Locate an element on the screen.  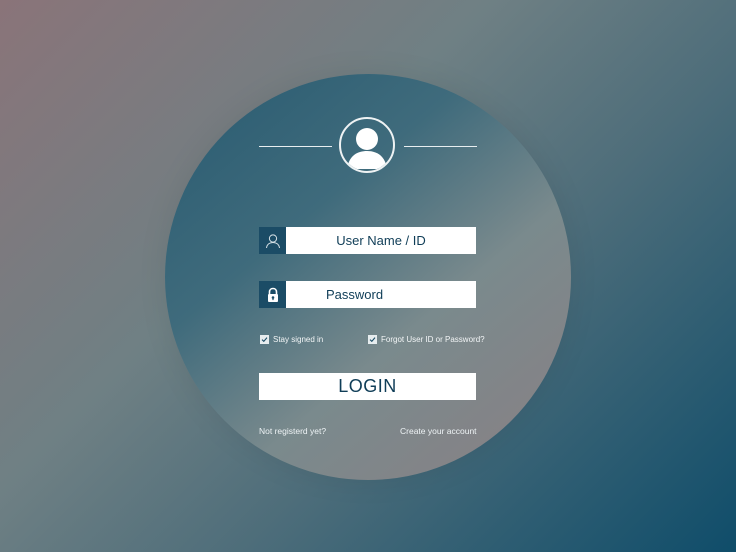
user-icon is located at coordinates (272, 240).